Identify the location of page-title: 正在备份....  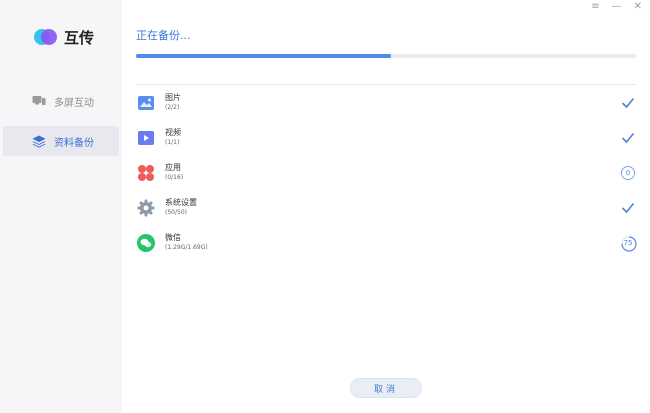
(163, 35).